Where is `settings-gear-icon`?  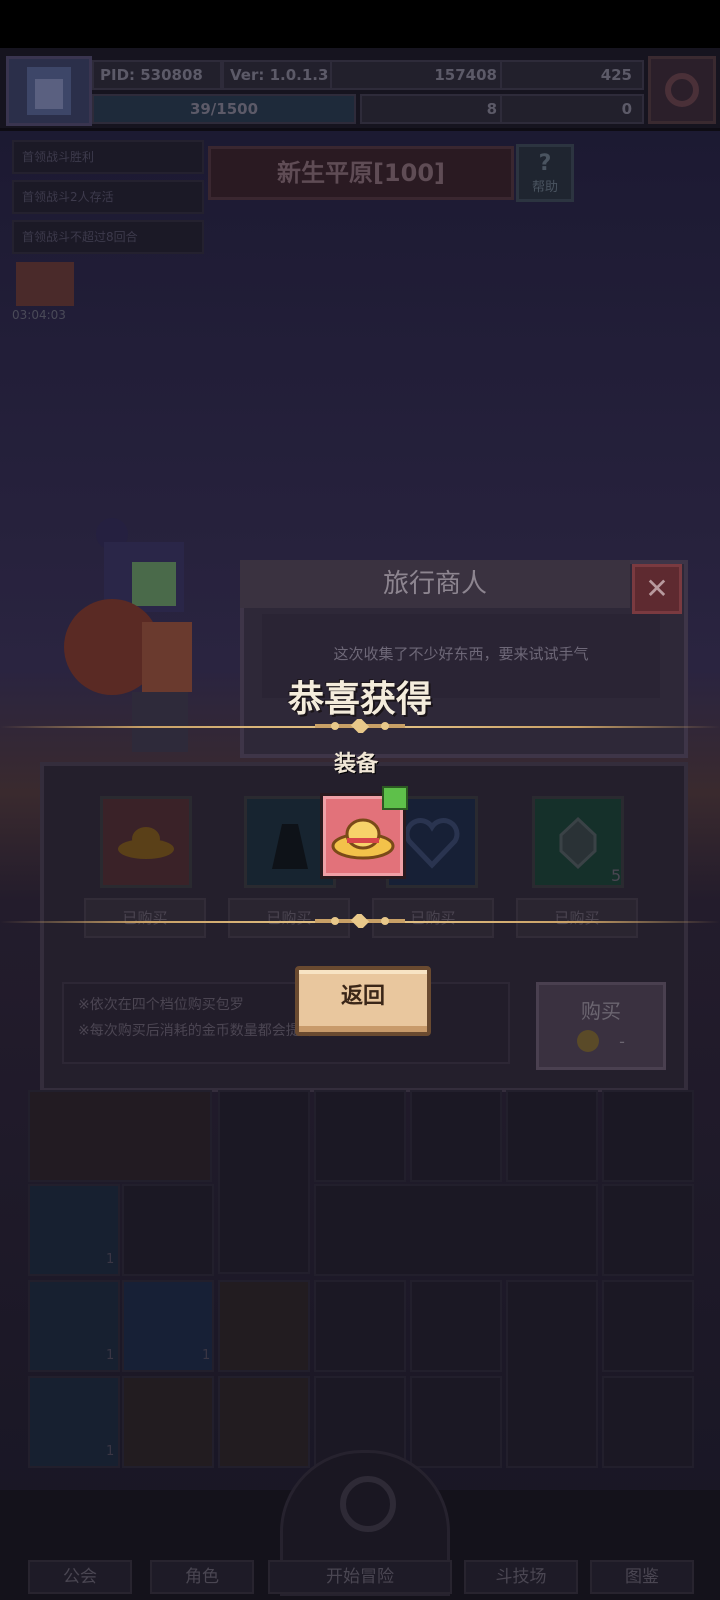 settings-gear-icon is located at coordinates (682, 90).